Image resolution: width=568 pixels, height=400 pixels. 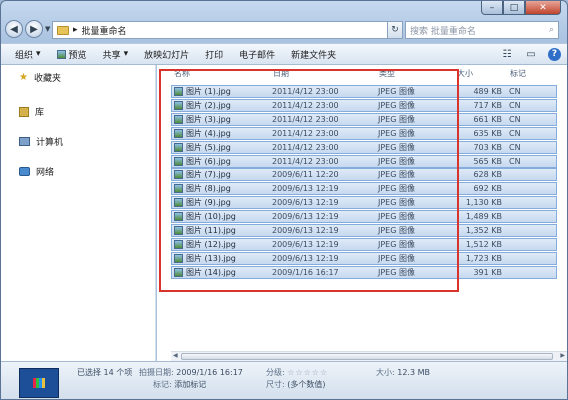 What do you see at coordinates (175, 355) in the screenshot?
I see `scroll-left-icon: ◀` at bounding box center [175, 355].